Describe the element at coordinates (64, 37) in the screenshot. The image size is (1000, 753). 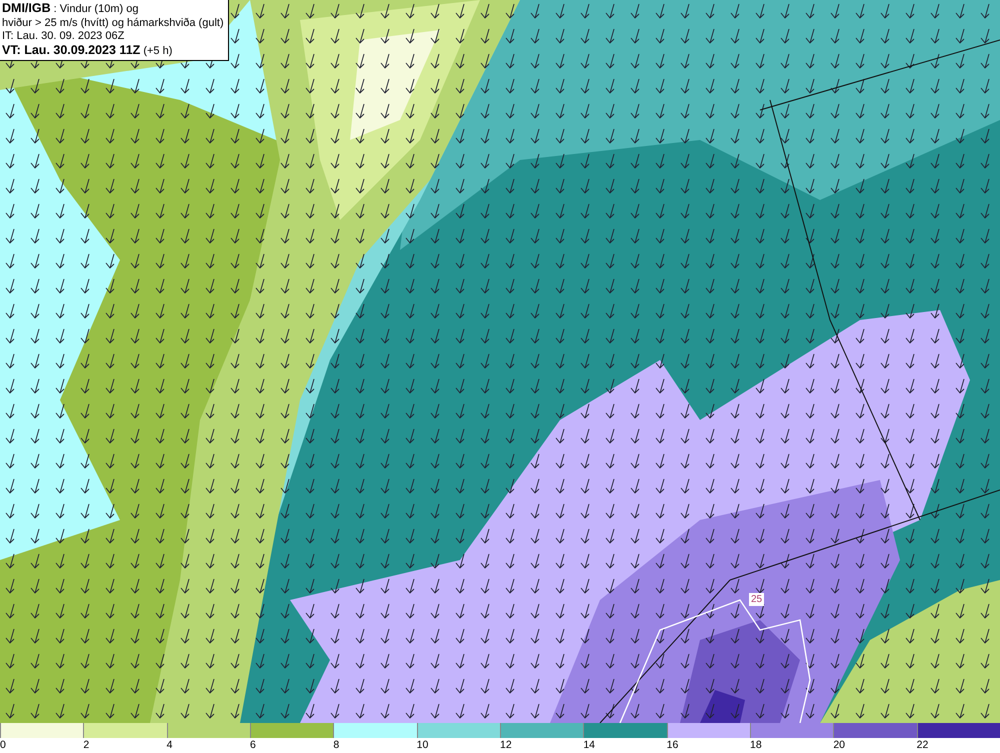
I see `header-line: IT: Lau. 30. 09. 2023 06Z` at that location.